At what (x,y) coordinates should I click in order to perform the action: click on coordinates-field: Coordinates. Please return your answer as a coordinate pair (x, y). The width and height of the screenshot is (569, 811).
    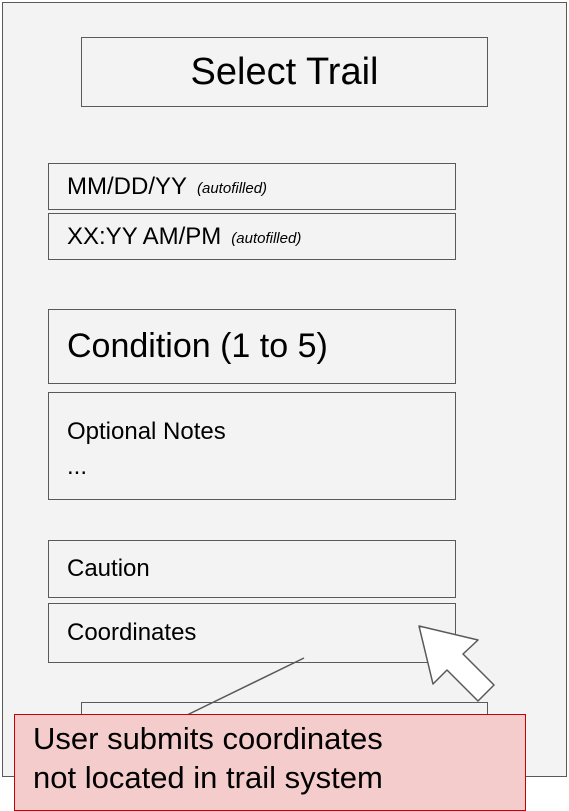
    Looking at the image, I should click on (252, 633).